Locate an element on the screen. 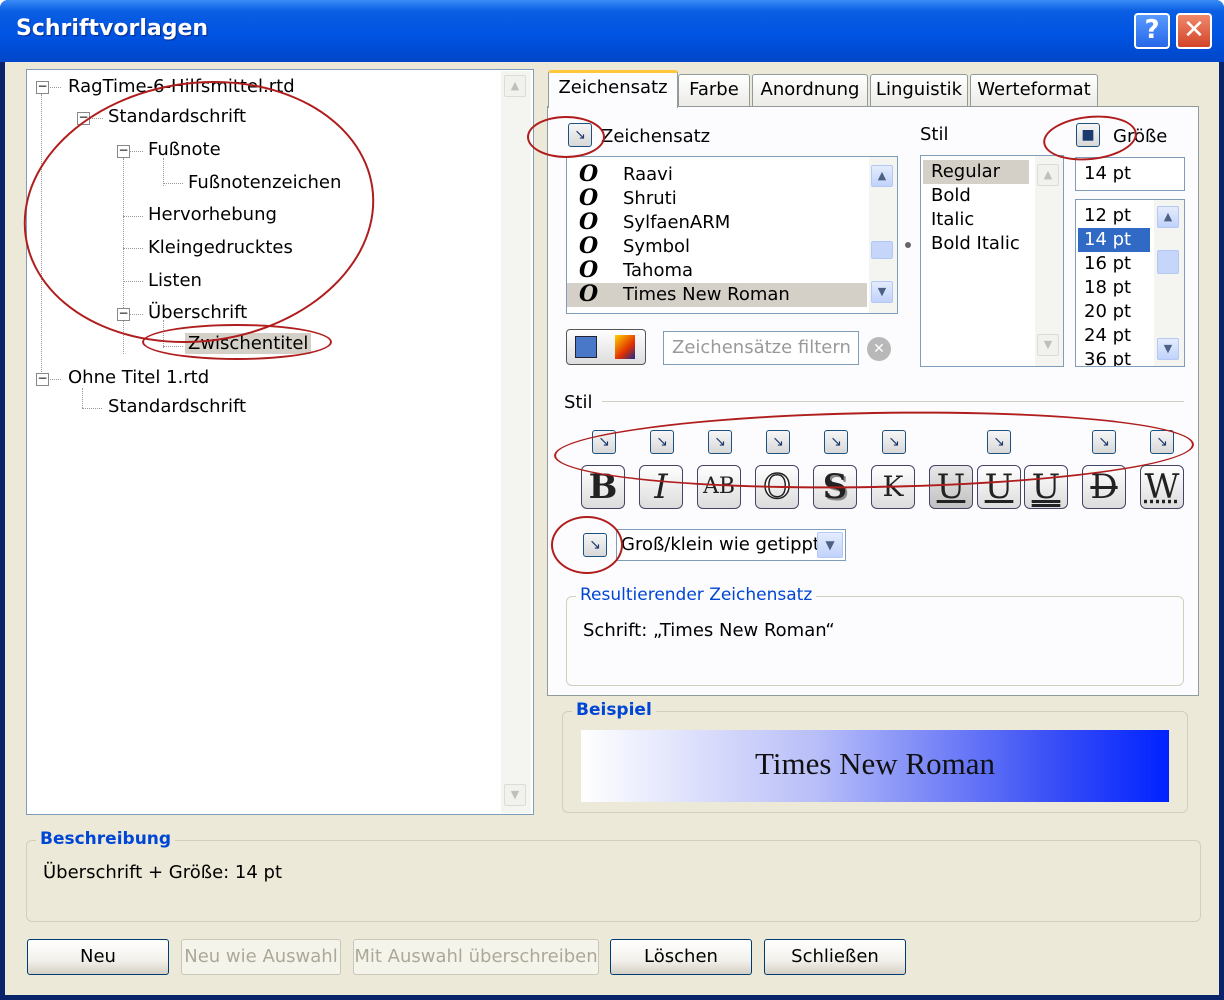 This screenshot has height=1000, width=1224. italic-style-button: I is located at coordinates (661, 487).